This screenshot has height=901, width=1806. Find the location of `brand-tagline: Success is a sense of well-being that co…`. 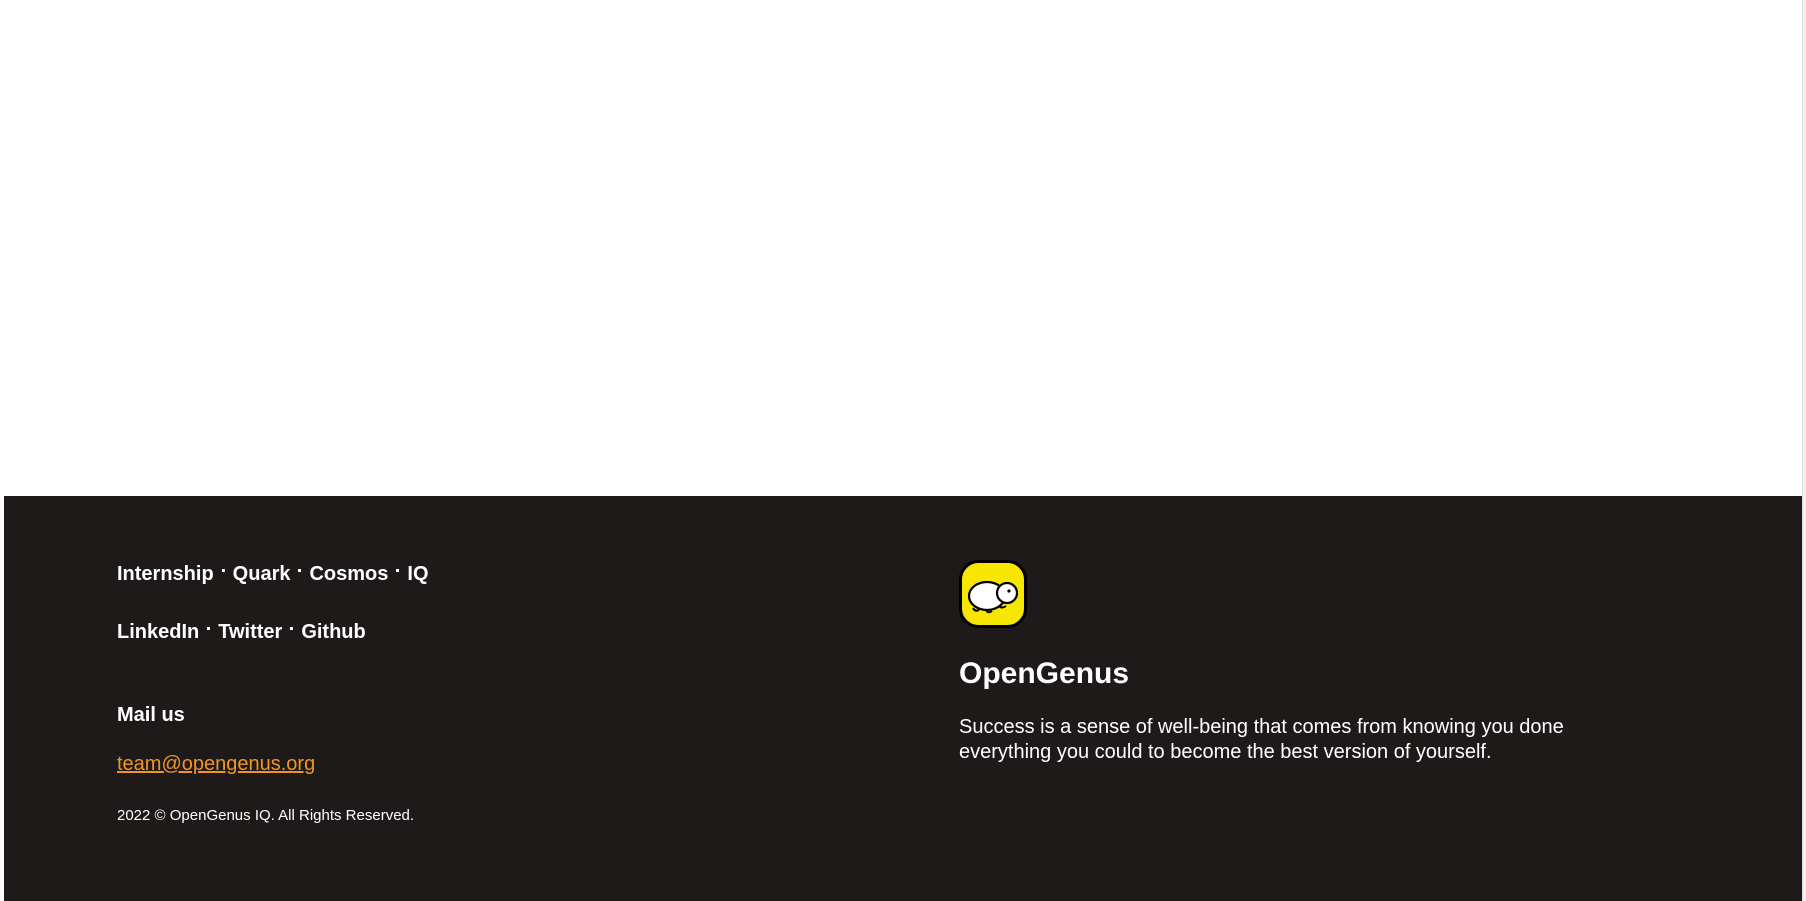

brand-tagline: Success is a sense of well-being that co… is located at coordinates (1261, 739).